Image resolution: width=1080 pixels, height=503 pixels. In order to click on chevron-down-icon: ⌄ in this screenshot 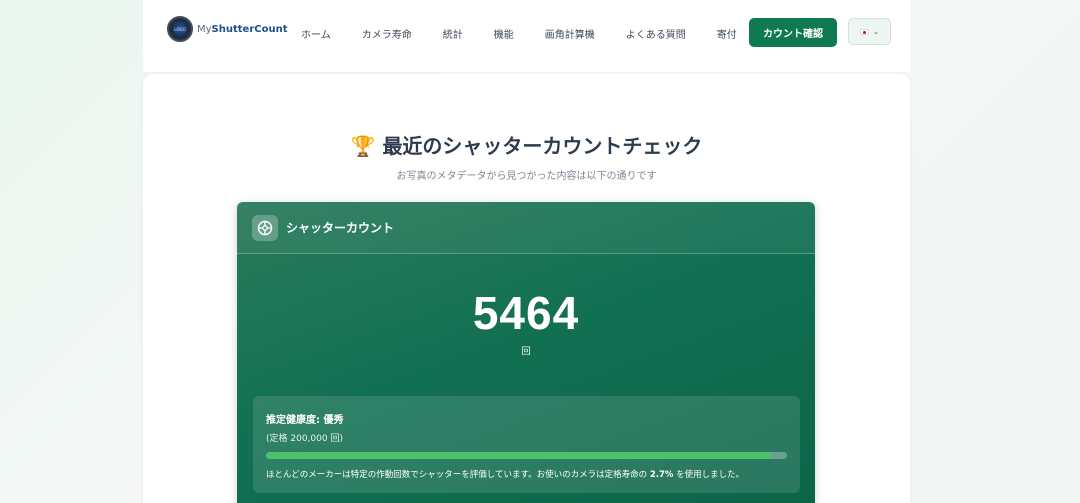, I will do `click(876, 31)`.